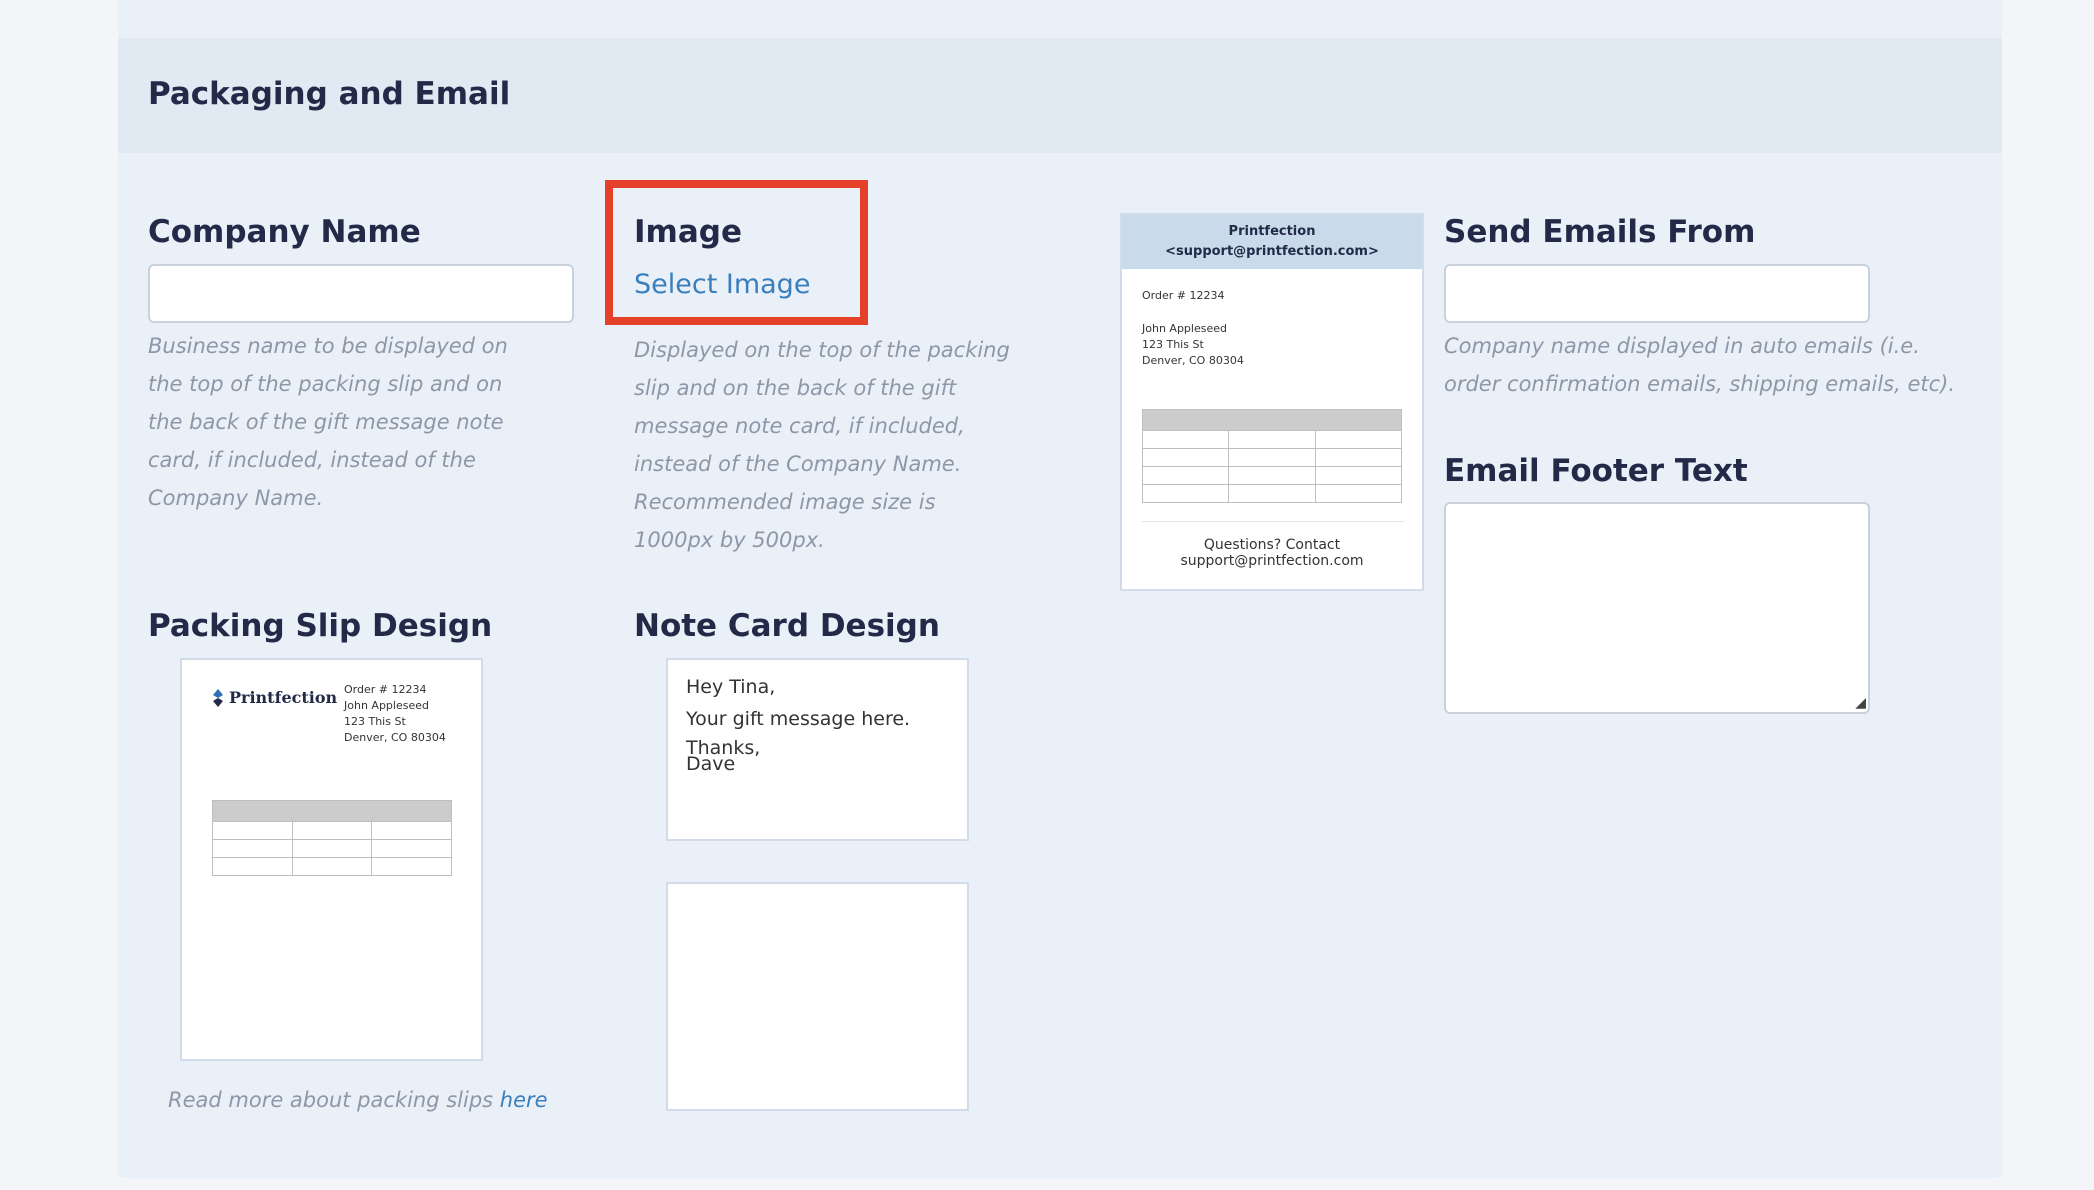 The height and width of the screenshot is (1190, 2094). I want to click on email-address-line: John Appleseed, so click(1184, 328).